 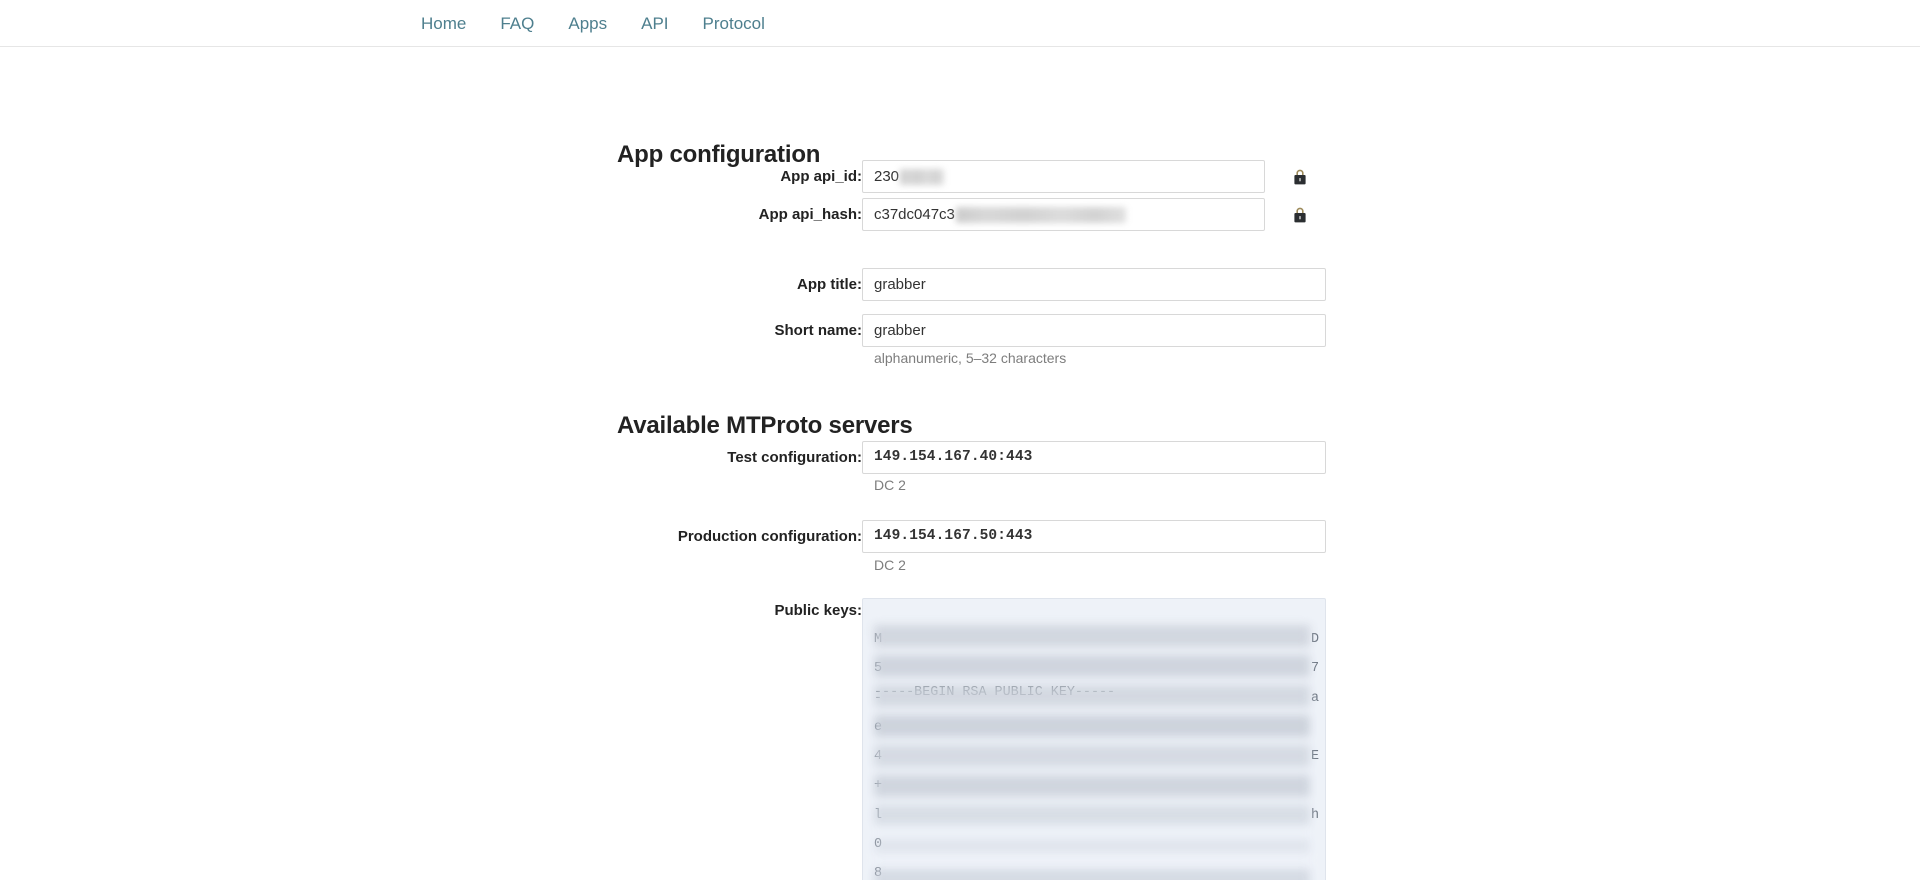 I want to click on form-row-api-hash: App api_hash: c37dc047c3, so click(x=960, y=215).